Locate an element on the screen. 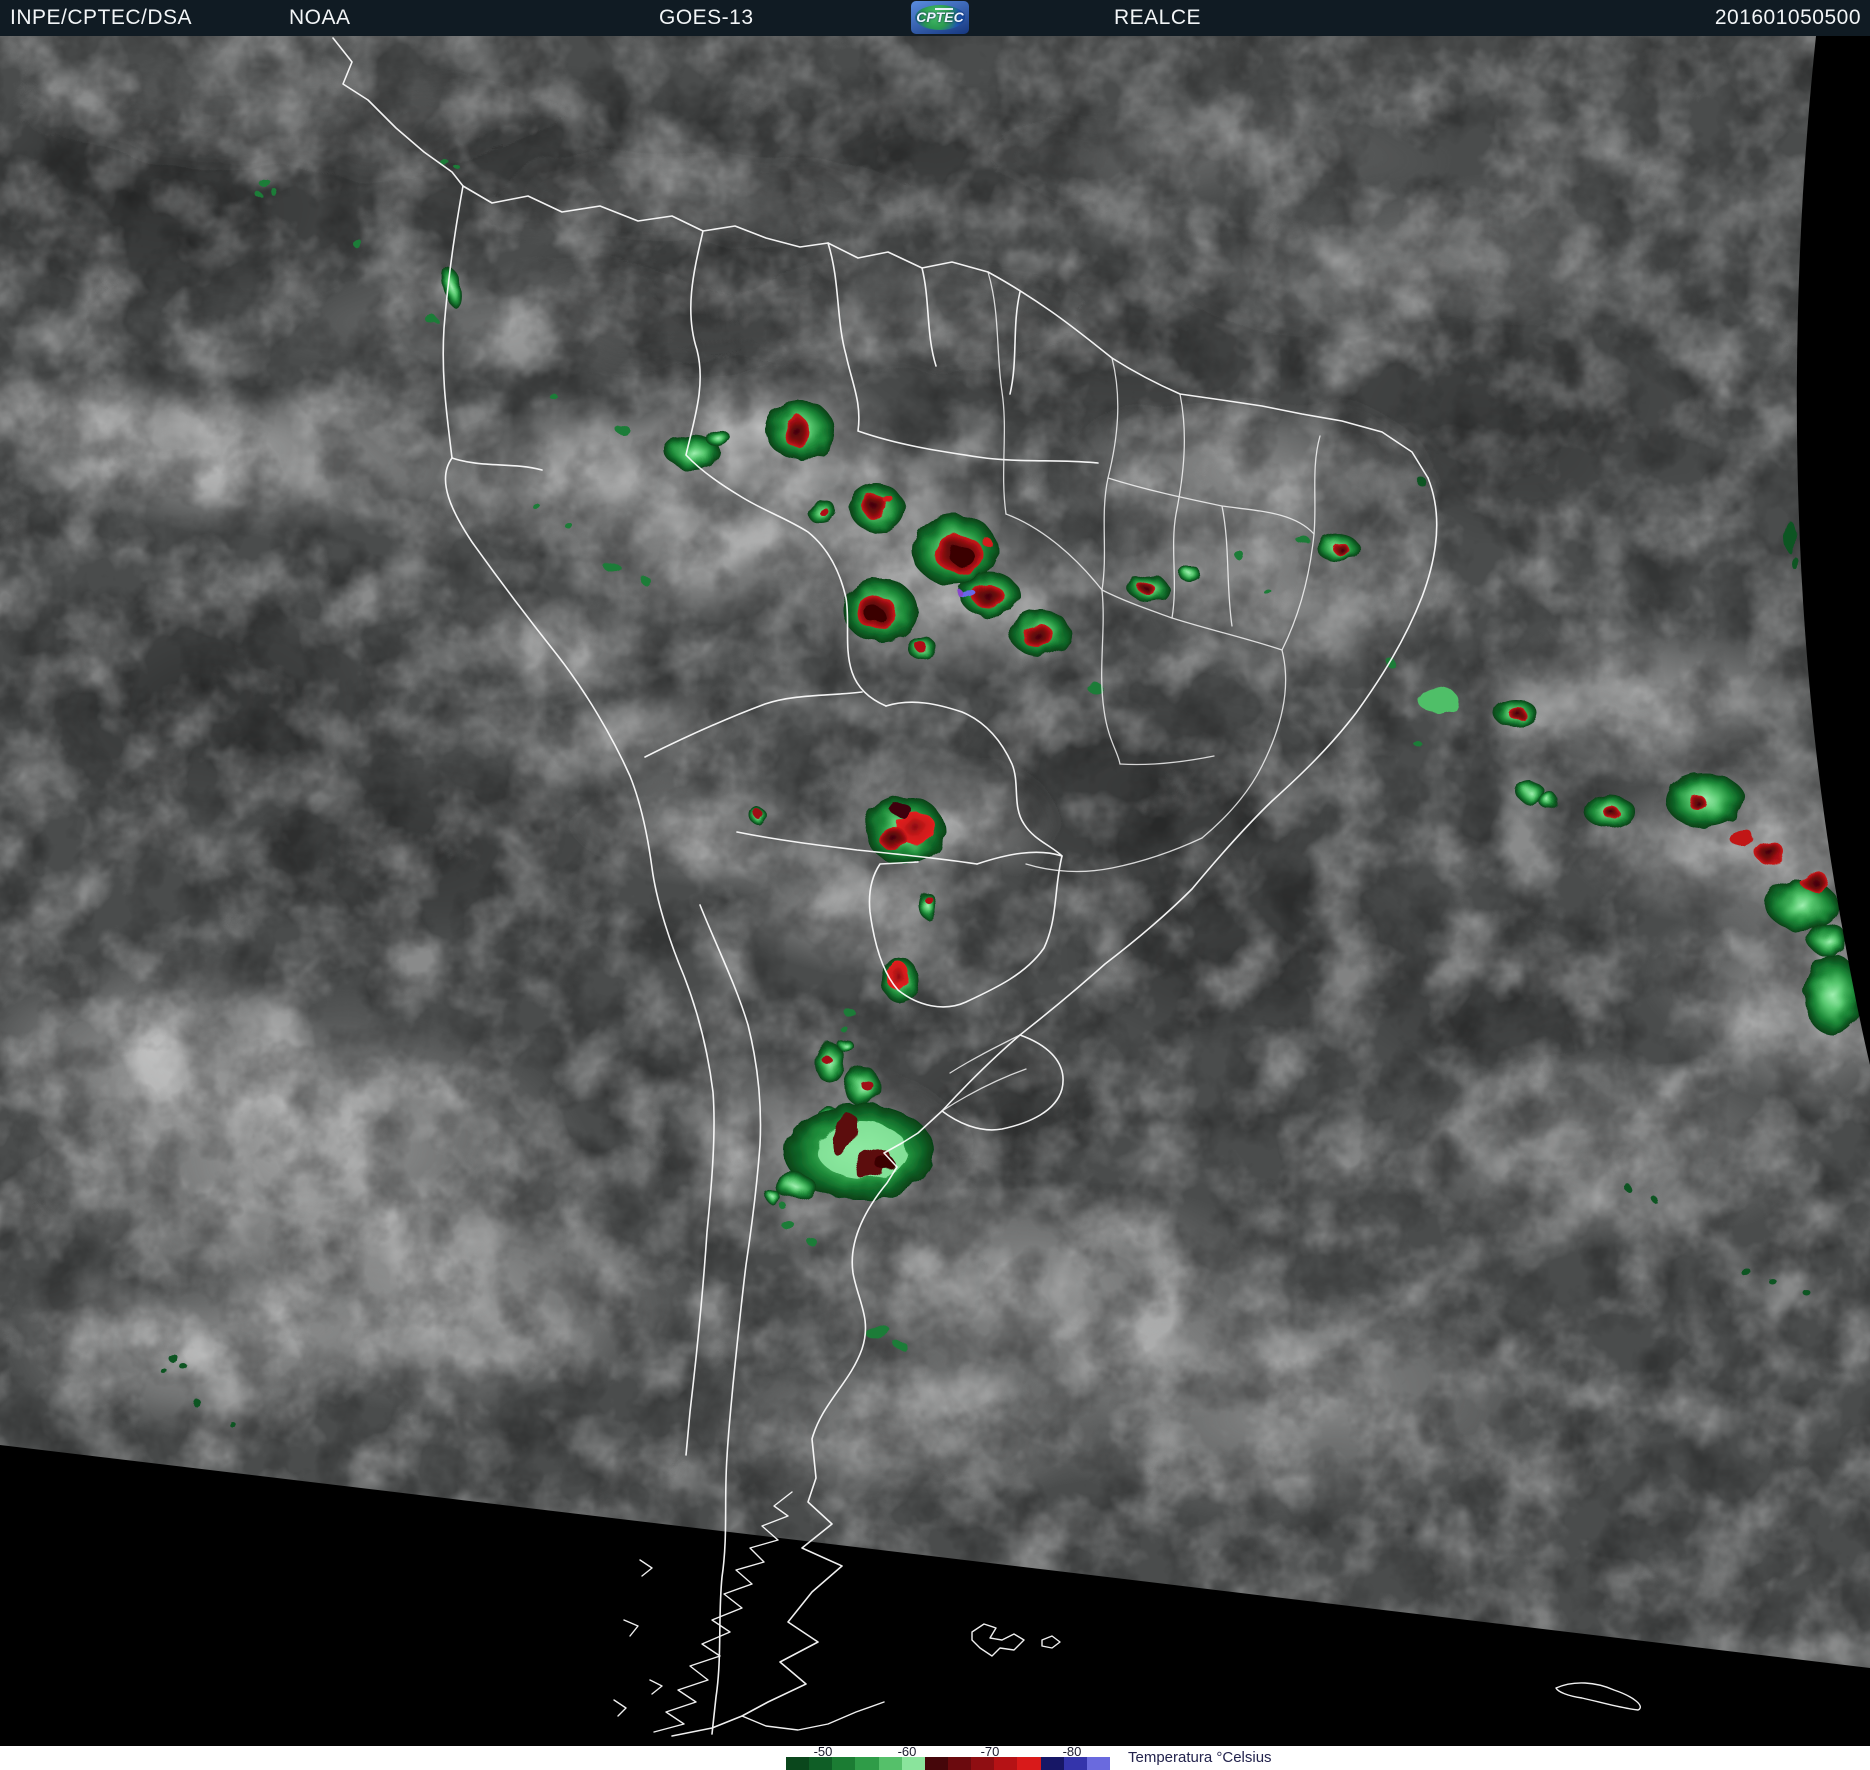 The width and height of the screenshot is (1870, 1770). temperature-scale-bar is located at coordinates (948, 1763).